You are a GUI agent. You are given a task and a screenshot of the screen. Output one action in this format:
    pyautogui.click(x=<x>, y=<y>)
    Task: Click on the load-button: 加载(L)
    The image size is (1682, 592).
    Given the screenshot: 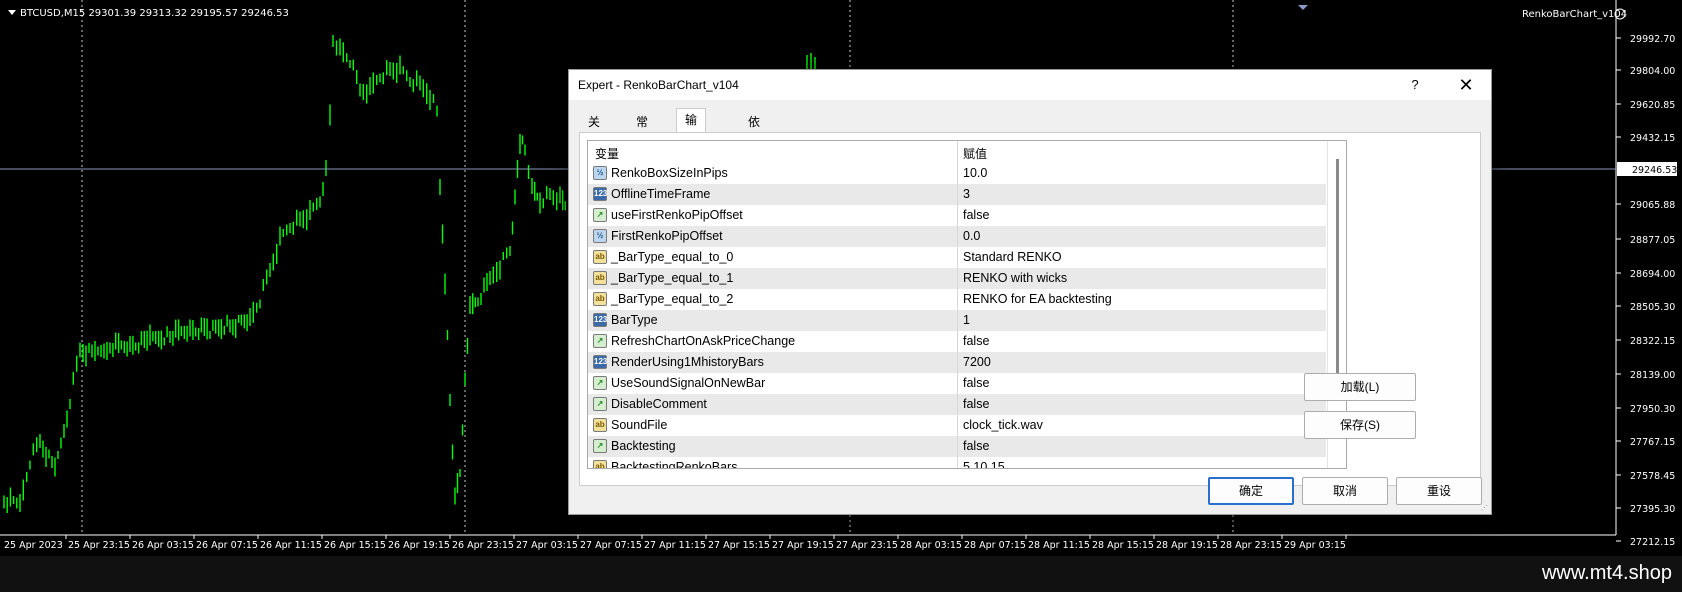 What is the action you would take?
    pyautogui.click(x=1360, y=387)
    